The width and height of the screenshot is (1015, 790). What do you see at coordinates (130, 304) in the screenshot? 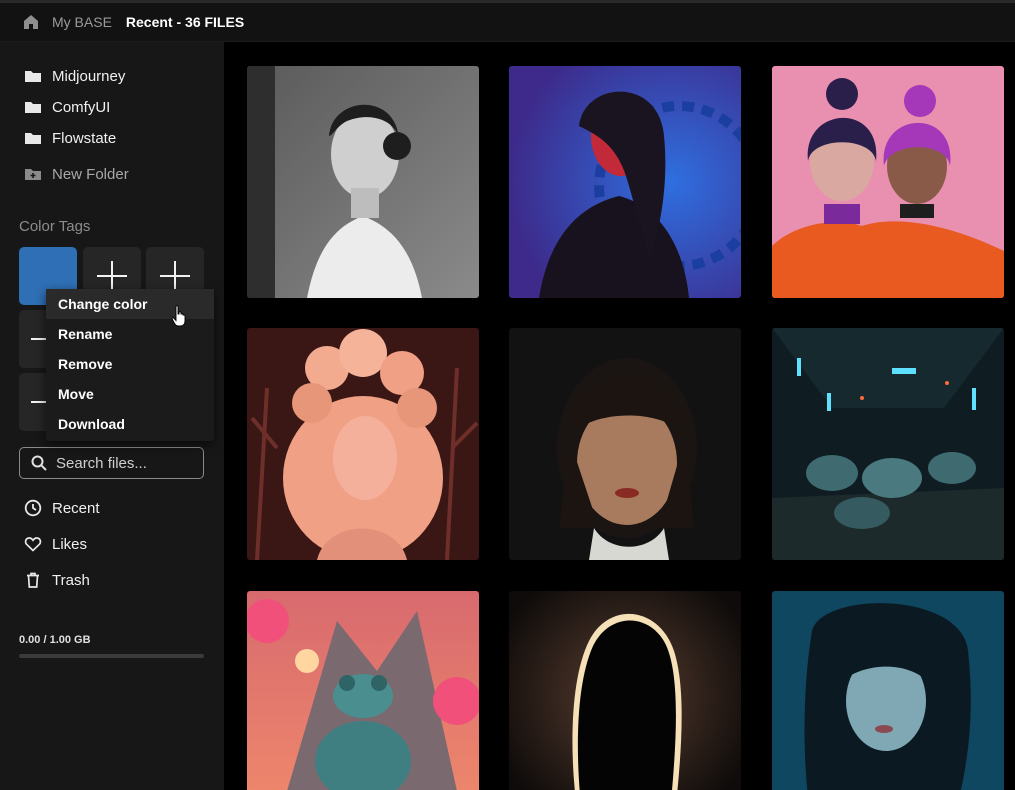
I see `menu-item-change-color: Change color` at bounding box center [130, 304].